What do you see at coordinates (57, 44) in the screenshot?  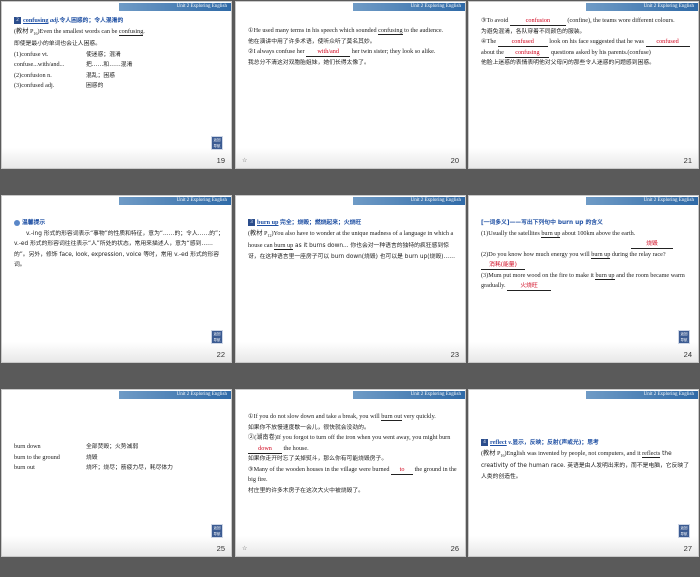 I see `example-translation: 即使是最小的单词也会让人困惑。` at bounding box center [57, 44].